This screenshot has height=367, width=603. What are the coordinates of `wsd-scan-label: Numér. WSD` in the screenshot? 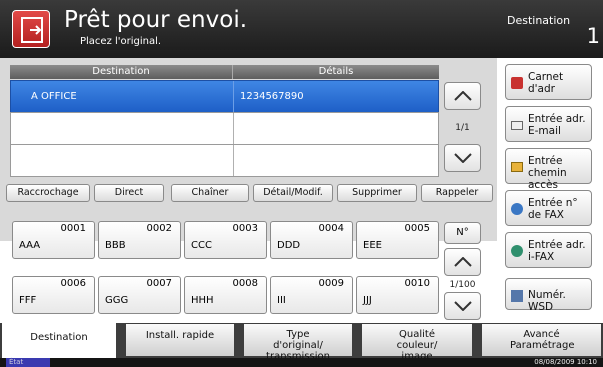 It's located at (547, 301).